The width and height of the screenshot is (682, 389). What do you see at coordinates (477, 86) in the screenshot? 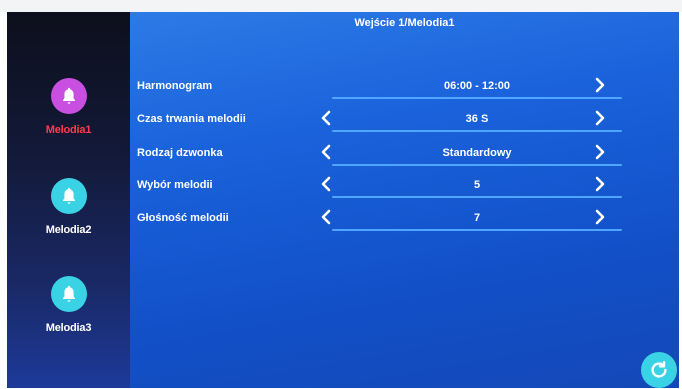
I see `setting-value: 06:00 - 12:00` at bounding box center [477, 86].